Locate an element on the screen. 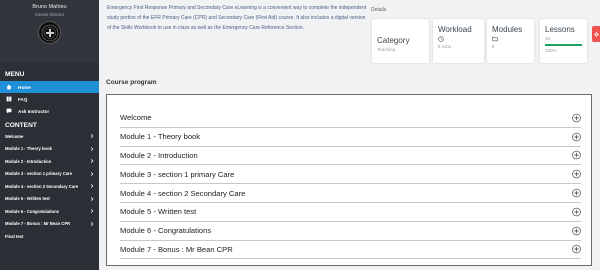 Image resolution: width=600 pixels, height=270 pixels. sidebar-item-ask-instructor: Ask Instructor is located at coordinates (49, 111).